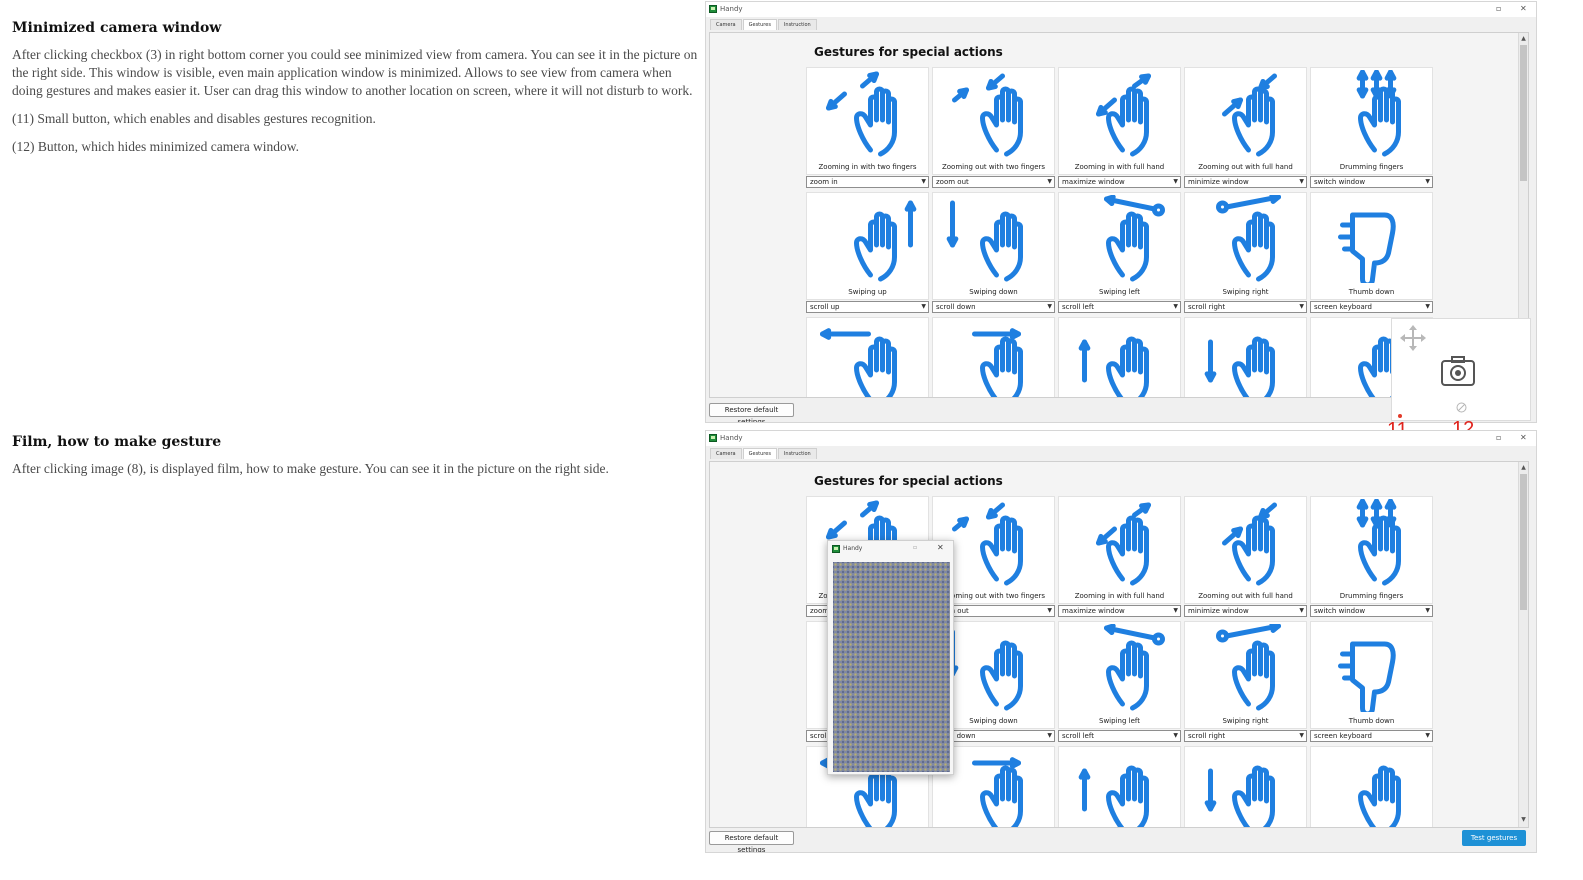 This screenshot has width=1583, height=880. I want to click on gesture-label: Thumb down, so click(1371, 721).